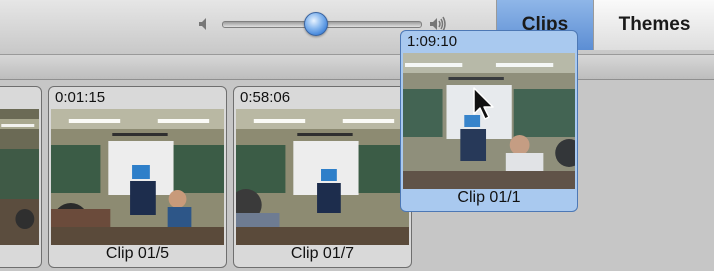 Image resolution: width=714 pixels, height=271 pixels. Describe the element at coordinates (316, 24) in the screenshot. I see `volume-slider-knob` at that location.